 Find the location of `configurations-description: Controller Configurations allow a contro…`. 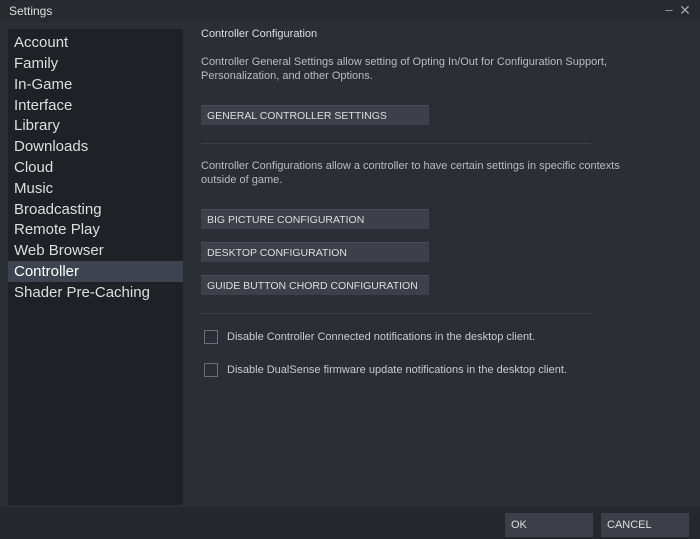

configurations-description: Controller Configurations allow a contro… is located at coordinates (410, 173).